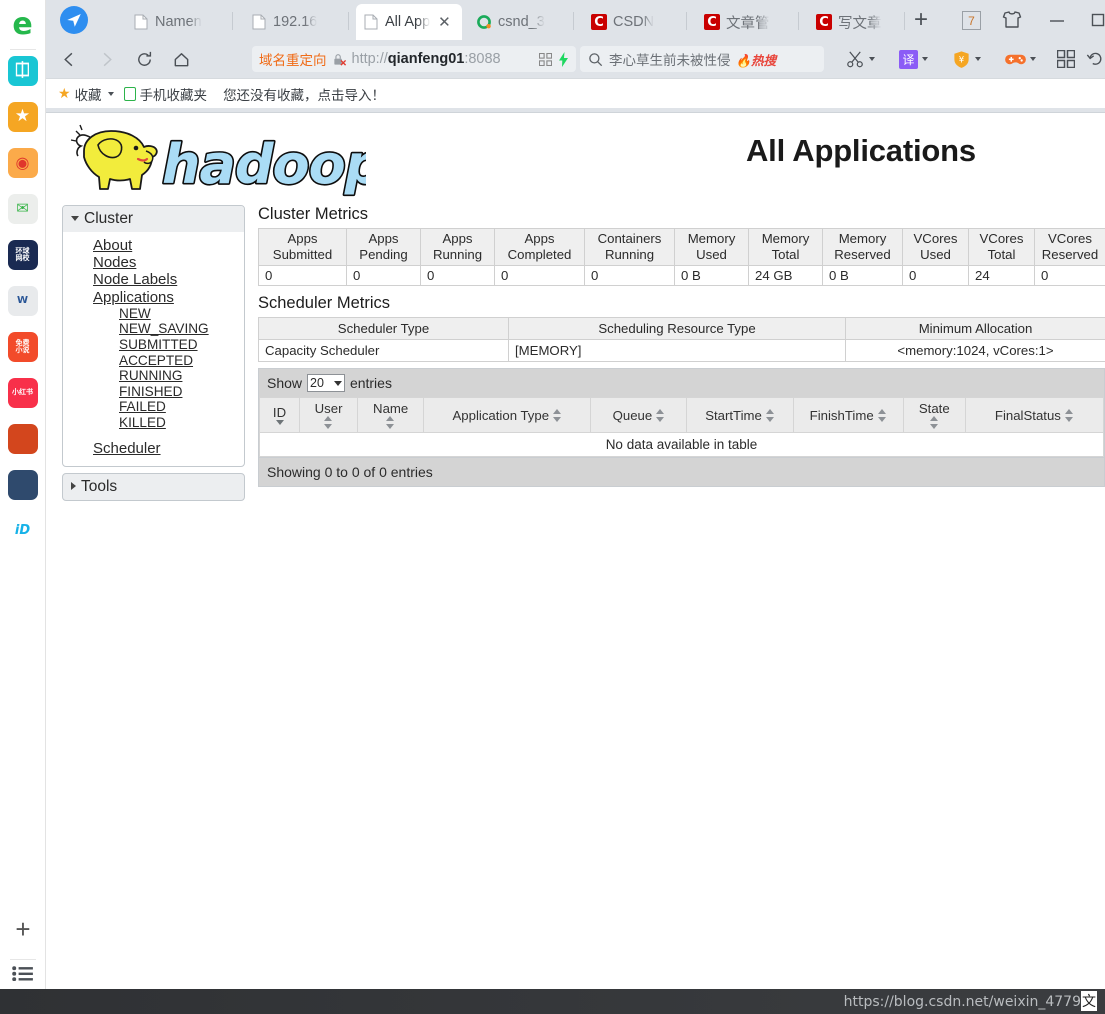  Describe the element at coordinates (133, 297) in the screenshot. I see `sidebar-link: Applications` at that location.